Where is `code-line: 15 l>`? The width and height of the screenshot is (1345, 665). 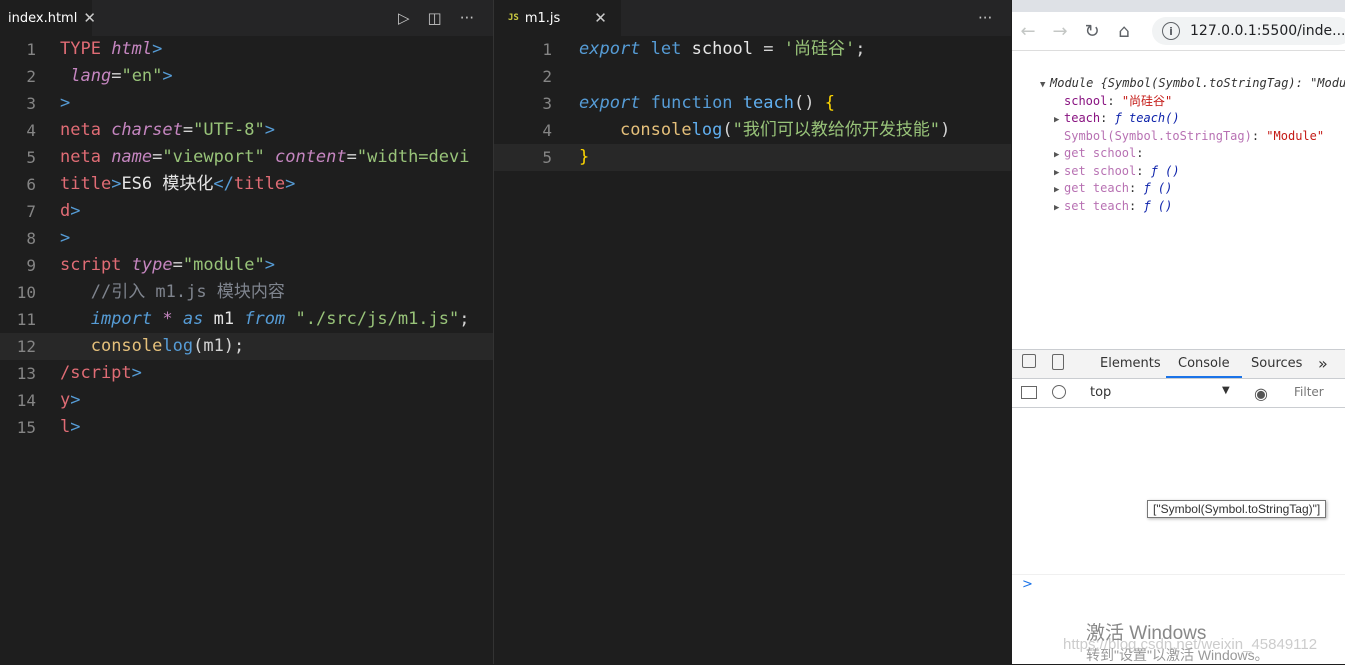
code-line: 15 l> is located at coordinates (48, 427).